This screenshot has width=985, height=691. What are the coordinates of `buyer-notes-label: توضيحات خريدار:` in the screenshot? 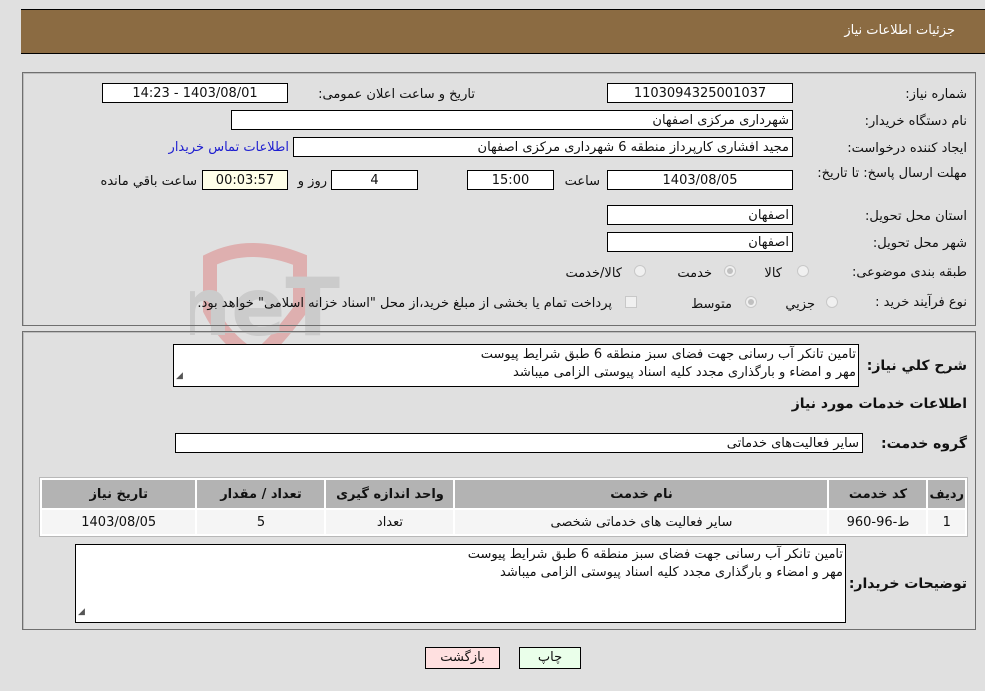 It's located at (907, 584).